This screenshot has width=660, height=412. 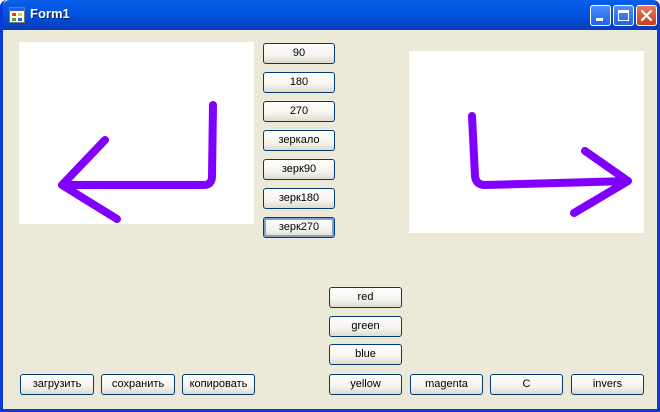 I want to click on maximize-button, so click(x=623, y=15).